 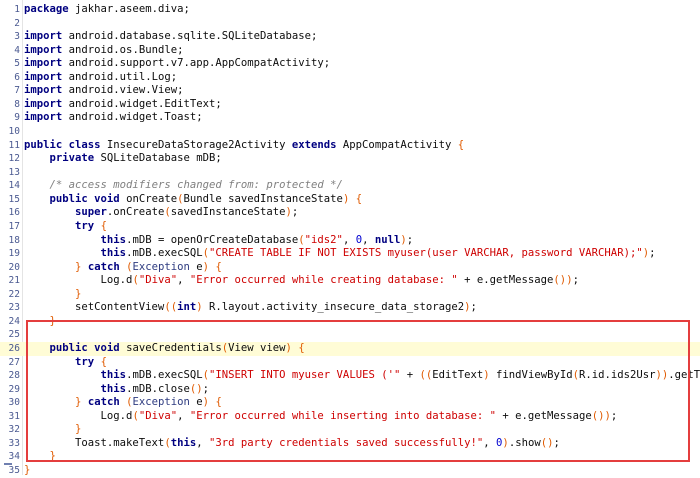 I want to click on code-line: 1 package jakhar.aseem.diva;, so click(x=350, y=10).